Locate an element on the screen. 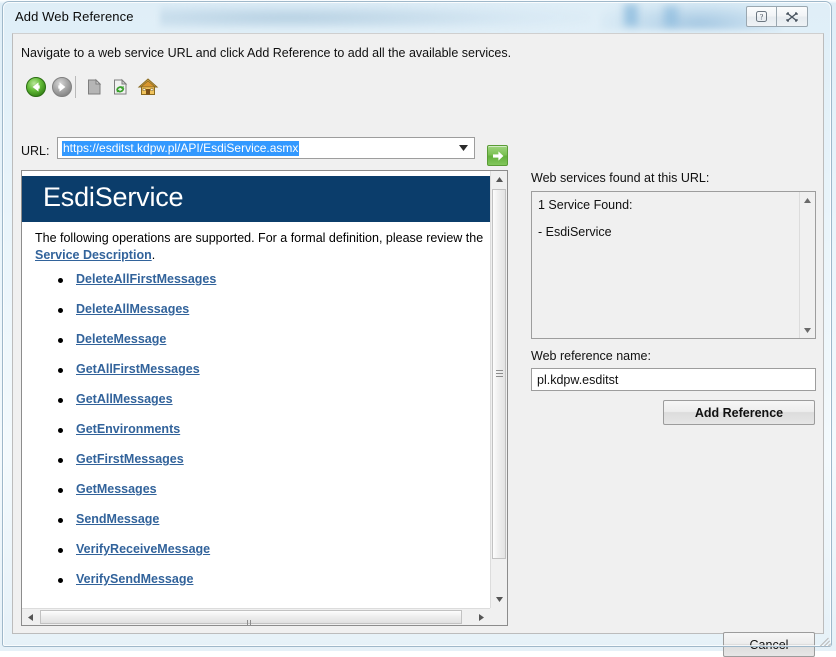 Image resolution: width=836 pixels, height=657 pixels. operation-list-item: GetEnvironments is located at coordinates (137, 437).